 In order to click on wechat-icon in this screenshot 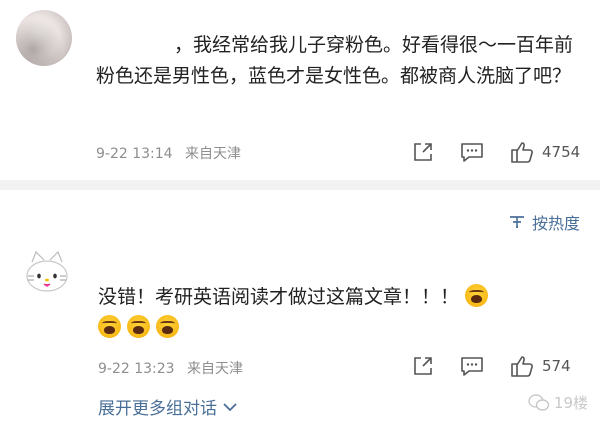, I will do `click(539, 402)`.